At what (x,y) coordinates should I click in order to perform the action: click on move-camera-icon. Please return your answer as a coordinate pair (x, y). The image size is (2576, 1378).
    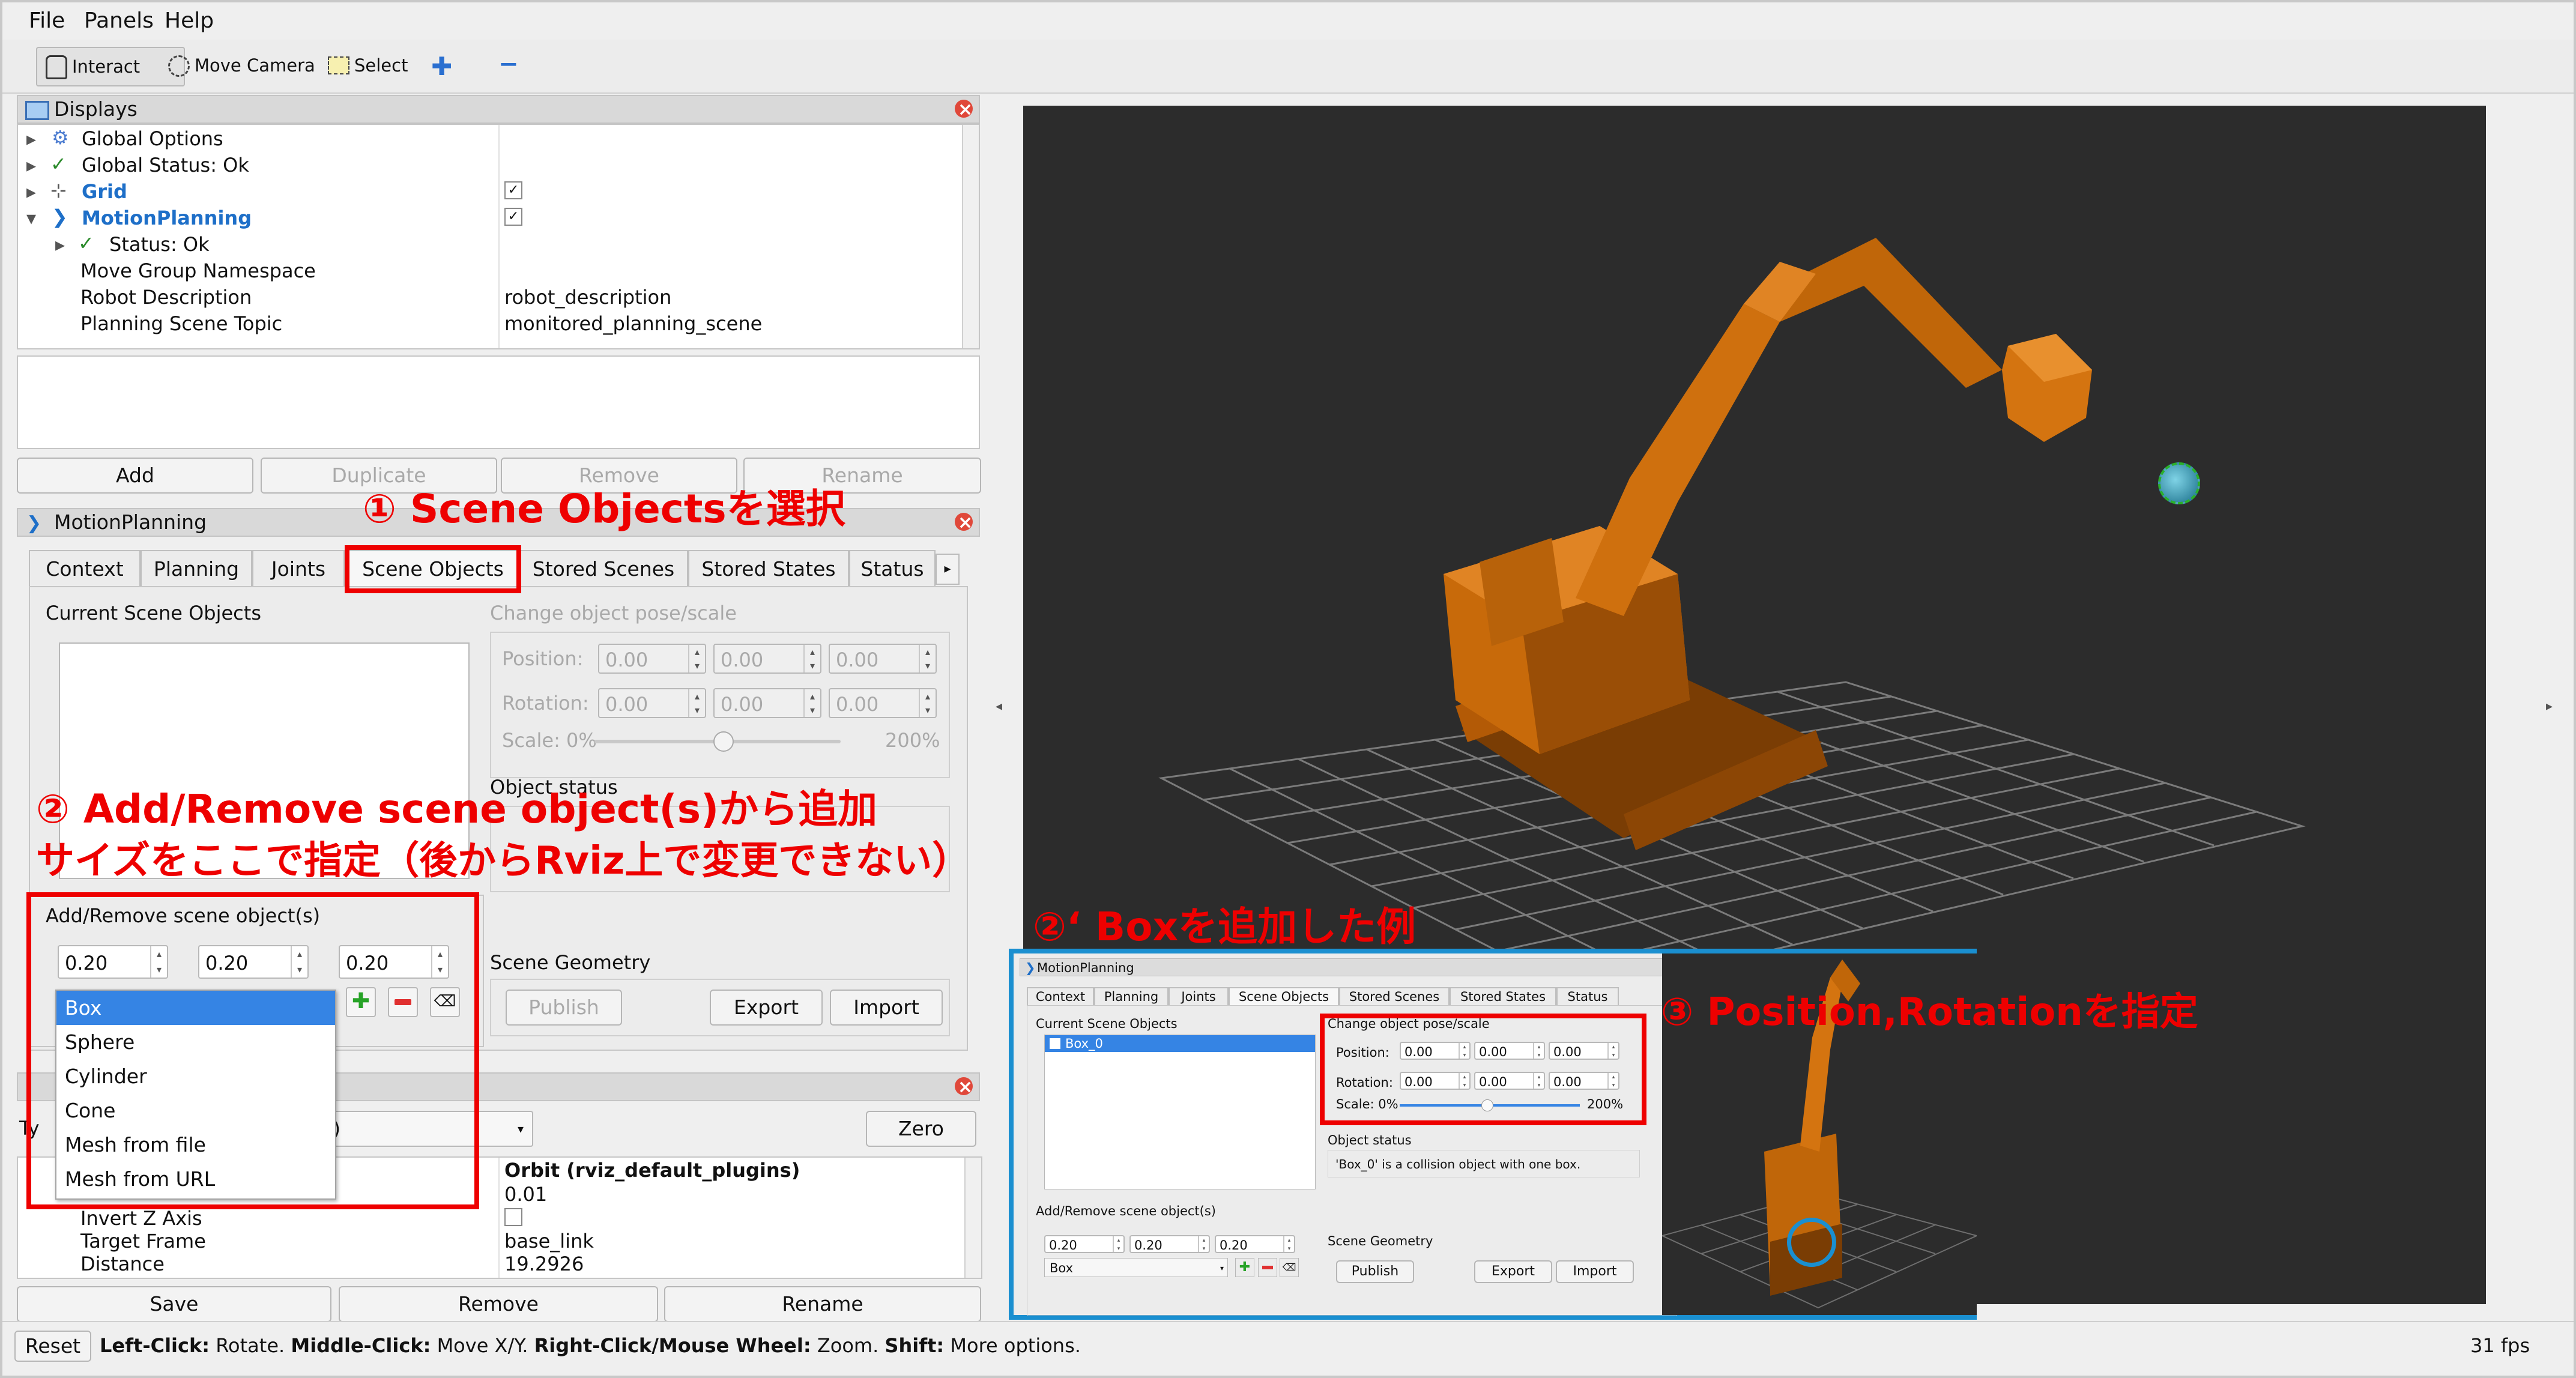
    Looking at the image, I should click on (179, 66).